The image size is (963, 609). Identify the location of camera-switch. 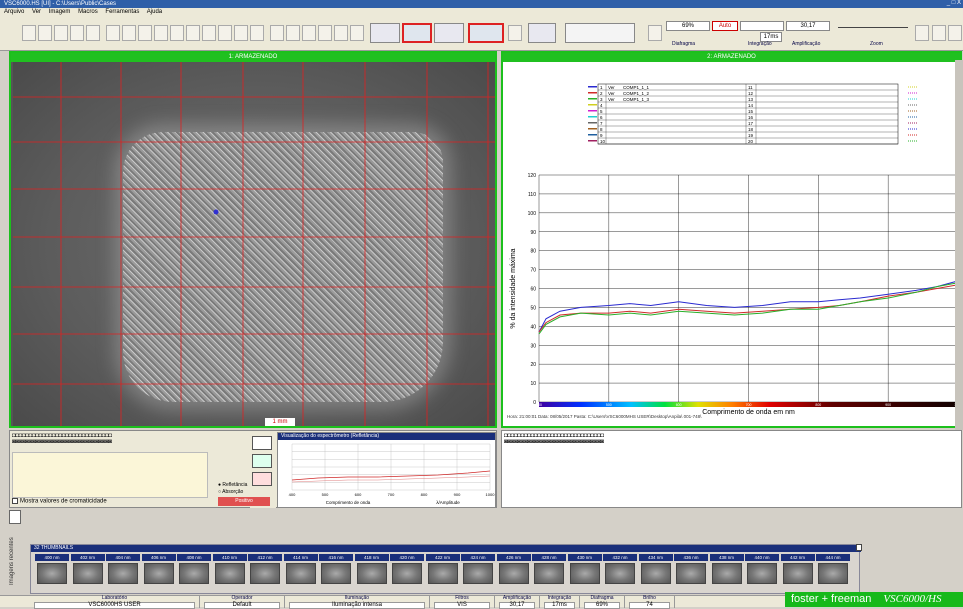
(542, 33).